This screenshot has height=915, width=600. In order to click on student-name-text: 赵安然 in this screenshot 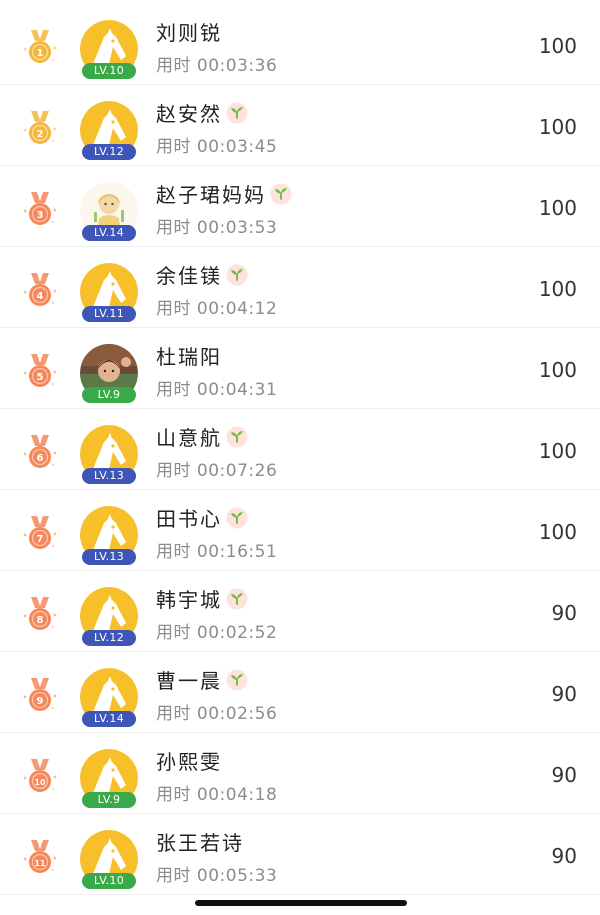, I will do `click(189, 114)`.